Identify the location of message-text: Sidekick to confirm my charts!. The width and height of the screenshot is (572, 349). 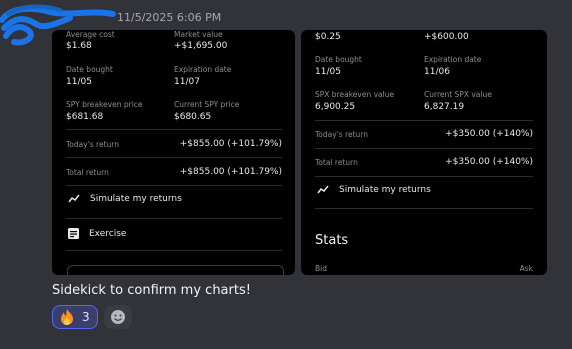
(151, 290).